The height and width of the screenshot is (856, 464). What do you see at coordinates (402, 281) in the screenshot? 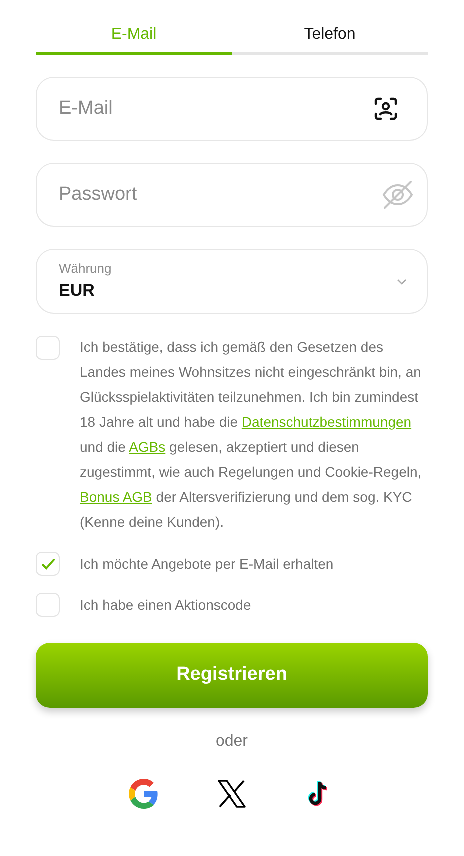
I see `chevron-down-icon` at bounding box center [402, 281].